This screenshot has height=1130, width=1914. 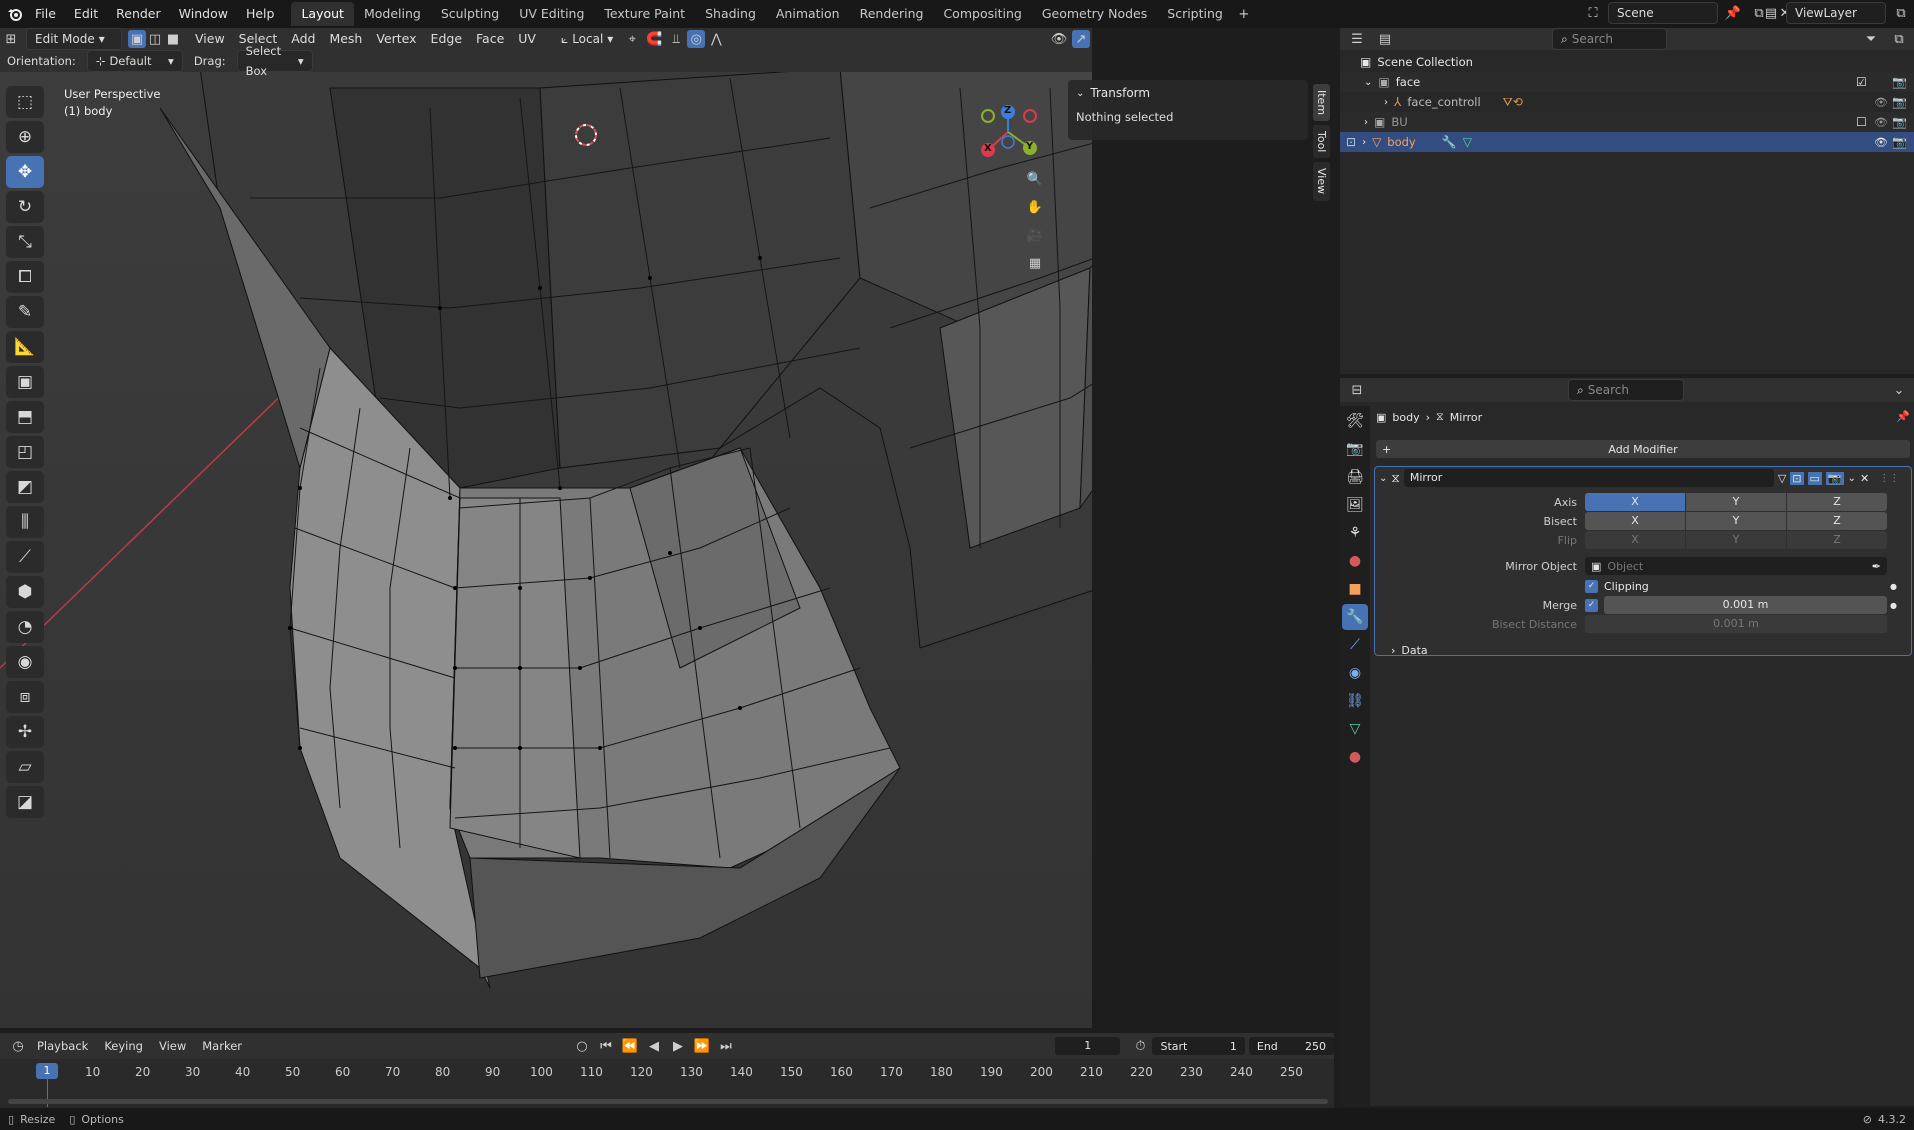 I want to click on tab-layout: Layout, so click(x=322, y=14).